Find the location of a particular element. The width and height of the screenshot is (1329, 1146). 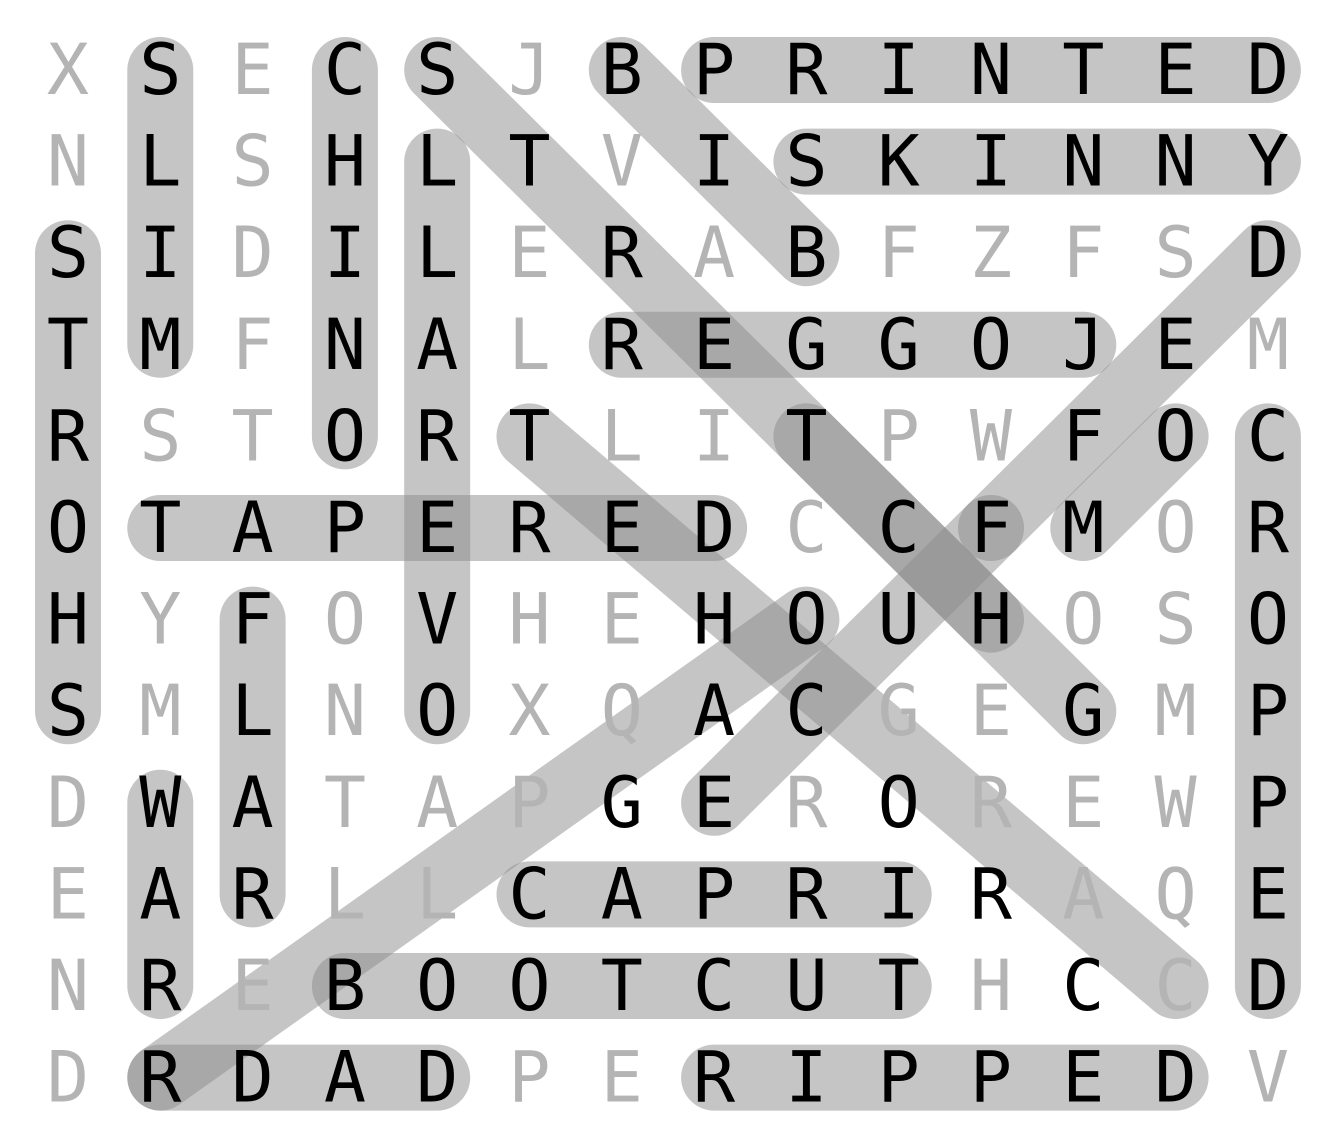

grid-letter: J is located at coordinates (529, 70).